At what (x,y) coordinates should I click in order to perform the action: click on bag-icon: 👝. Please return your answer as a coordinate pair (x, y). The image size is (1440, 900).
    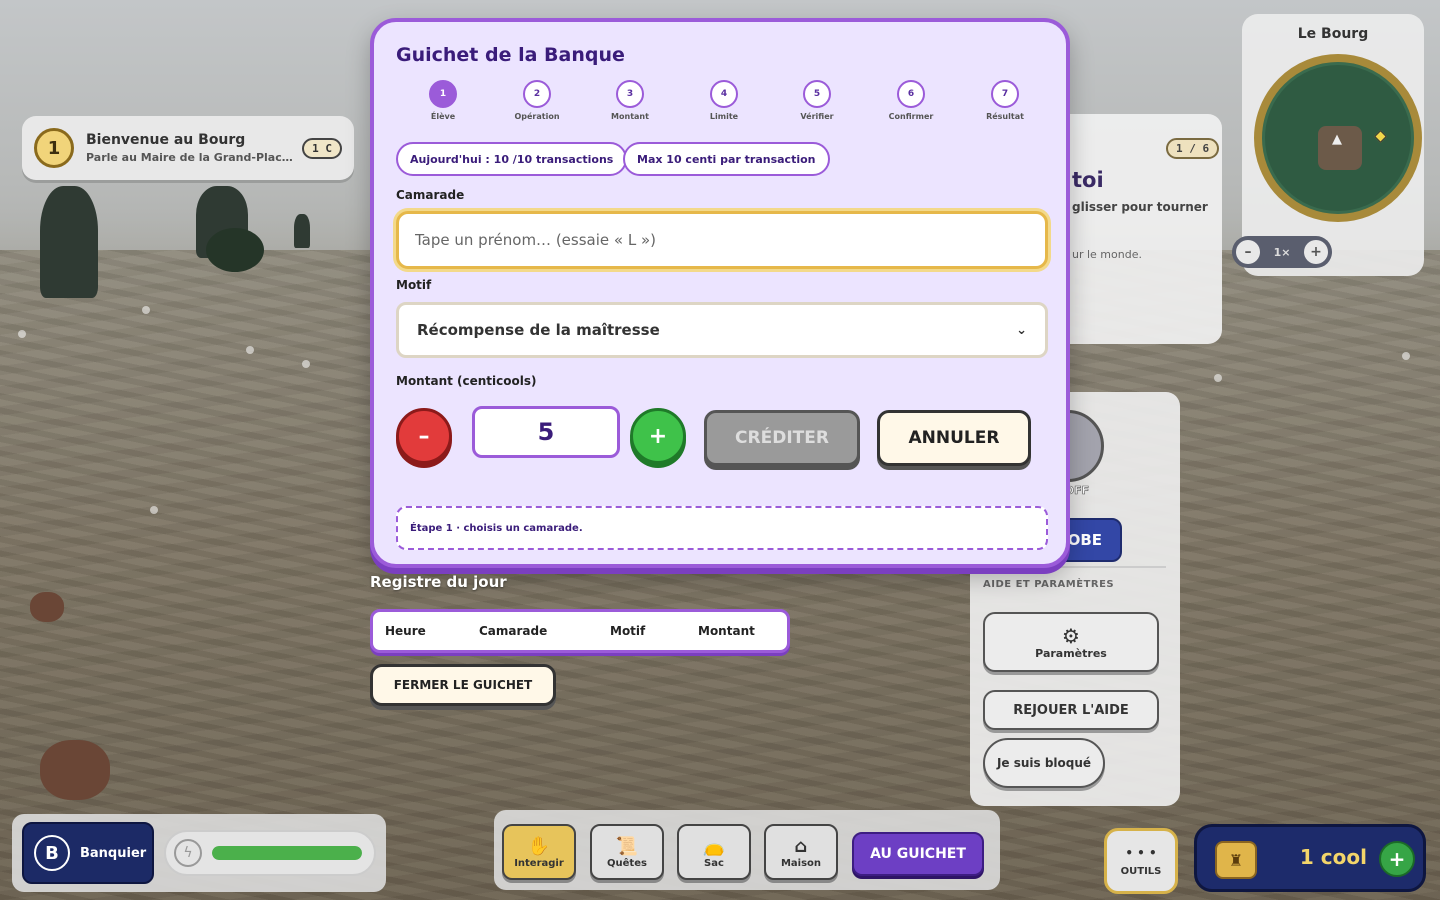
    Looking at the image, I should click on (714, 846).